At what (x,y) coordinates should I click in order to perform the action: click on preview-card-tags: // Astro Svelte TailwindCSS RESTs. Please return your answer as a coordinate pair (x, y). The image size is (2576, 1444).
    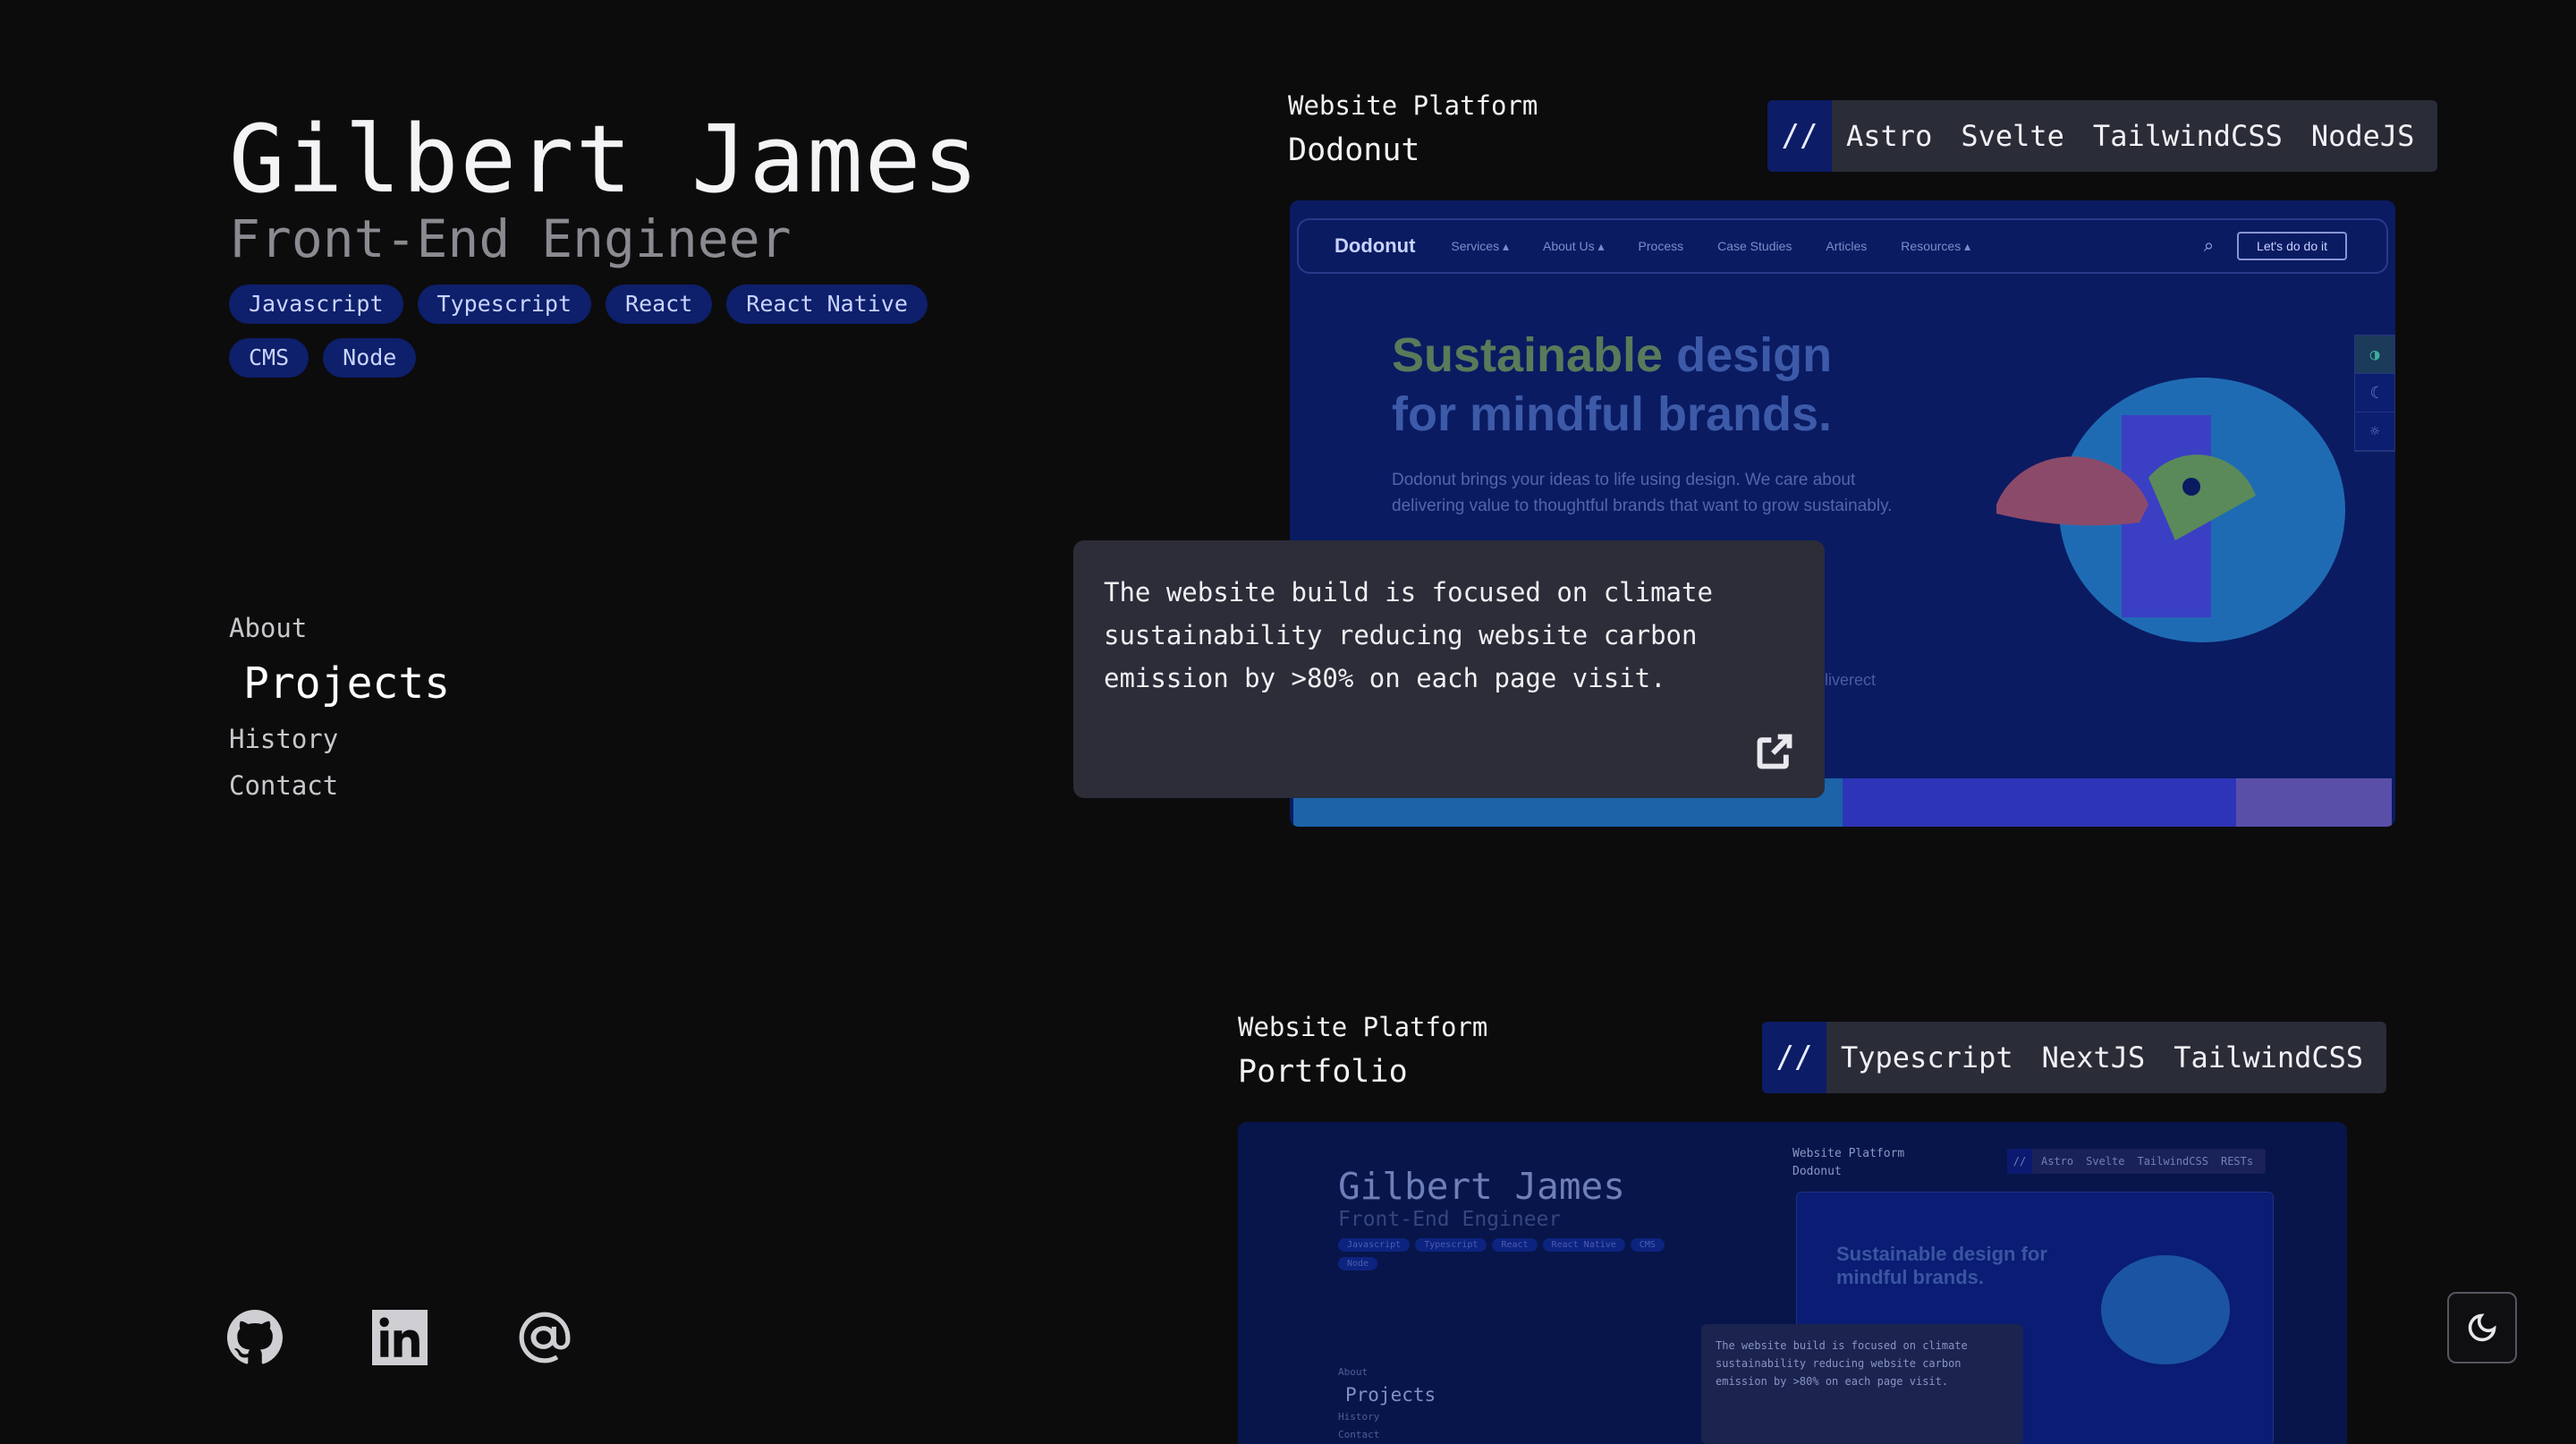
    Looking at the image, I should click on (2137, 1161).